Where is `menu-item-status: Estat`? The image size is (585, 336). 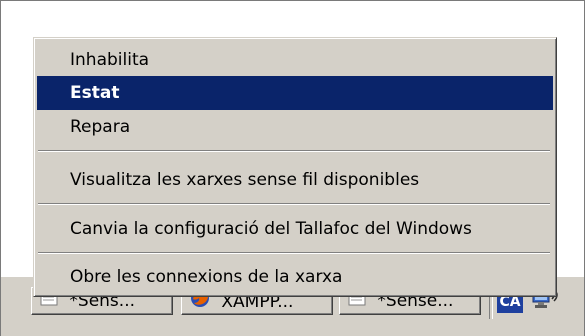
menu-item-status: Estat is located at coordinates (295, 93).